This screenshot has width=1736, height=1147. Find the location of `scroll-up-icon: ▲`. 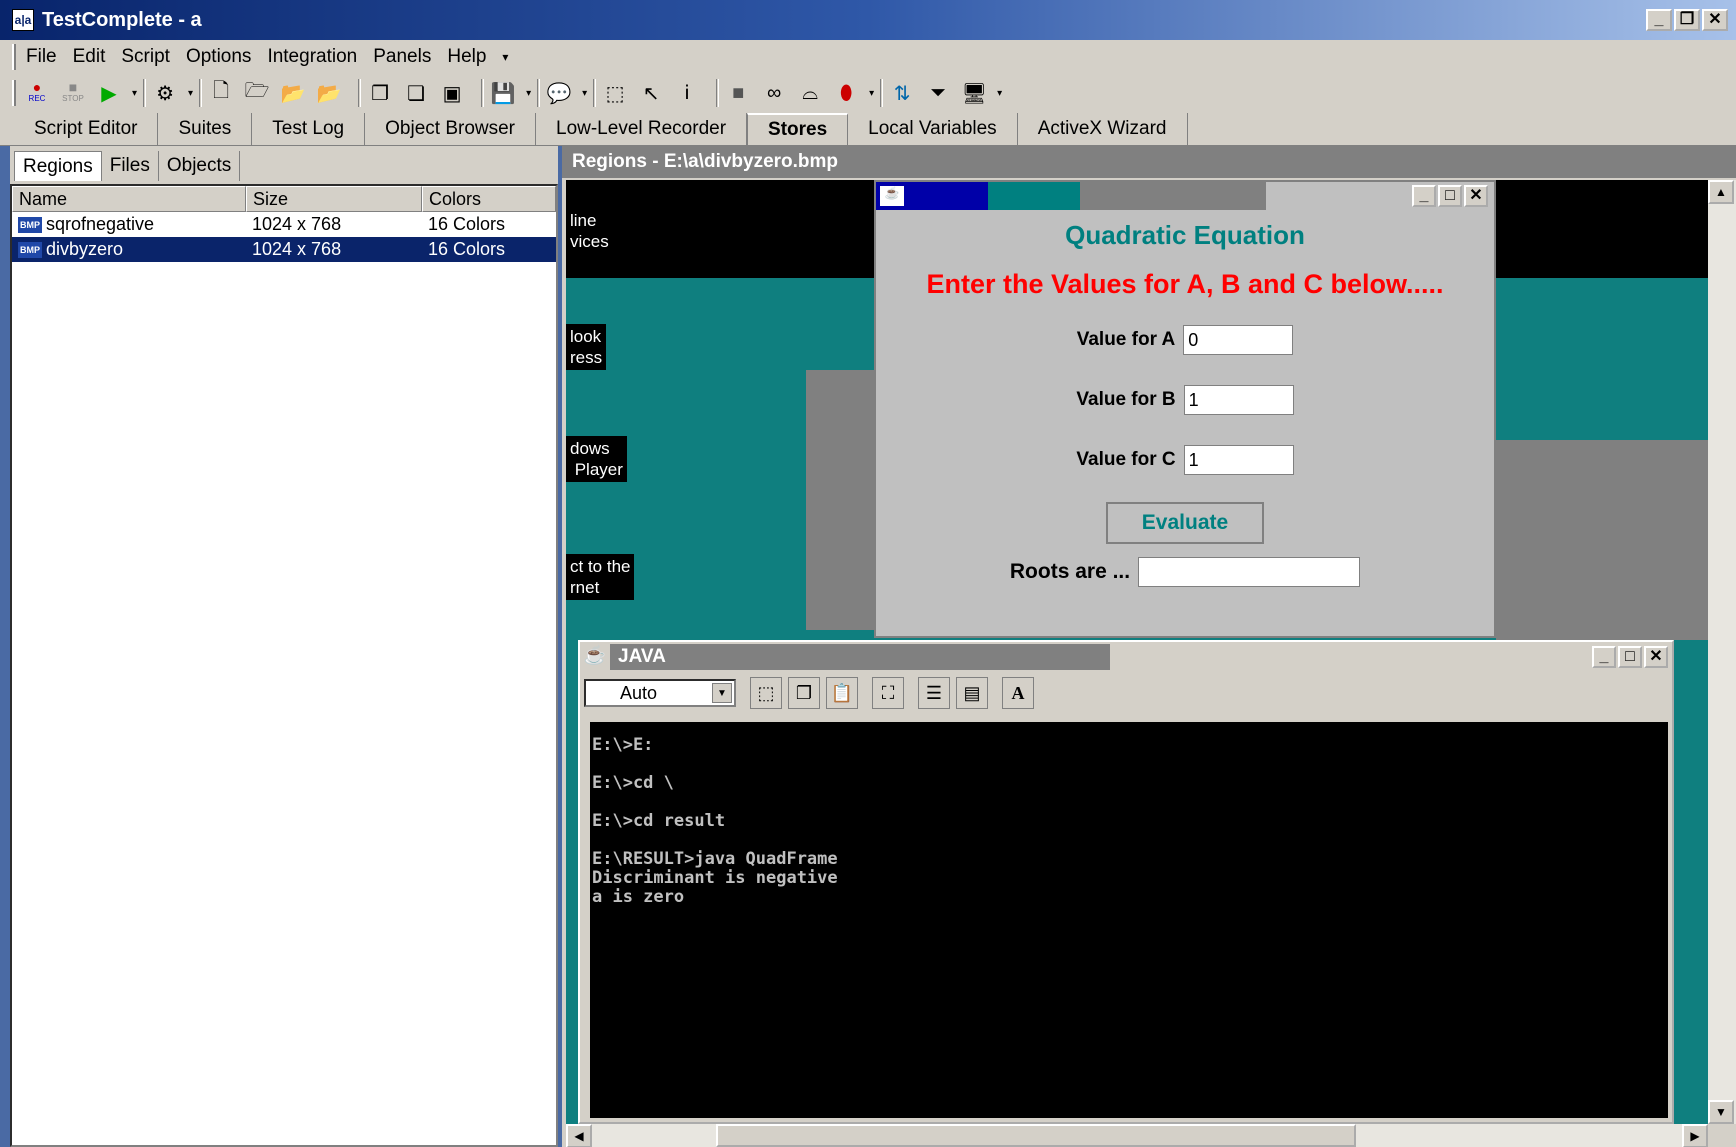

scroll-up-icon: ▲ is located at coordinates (1721, 192).